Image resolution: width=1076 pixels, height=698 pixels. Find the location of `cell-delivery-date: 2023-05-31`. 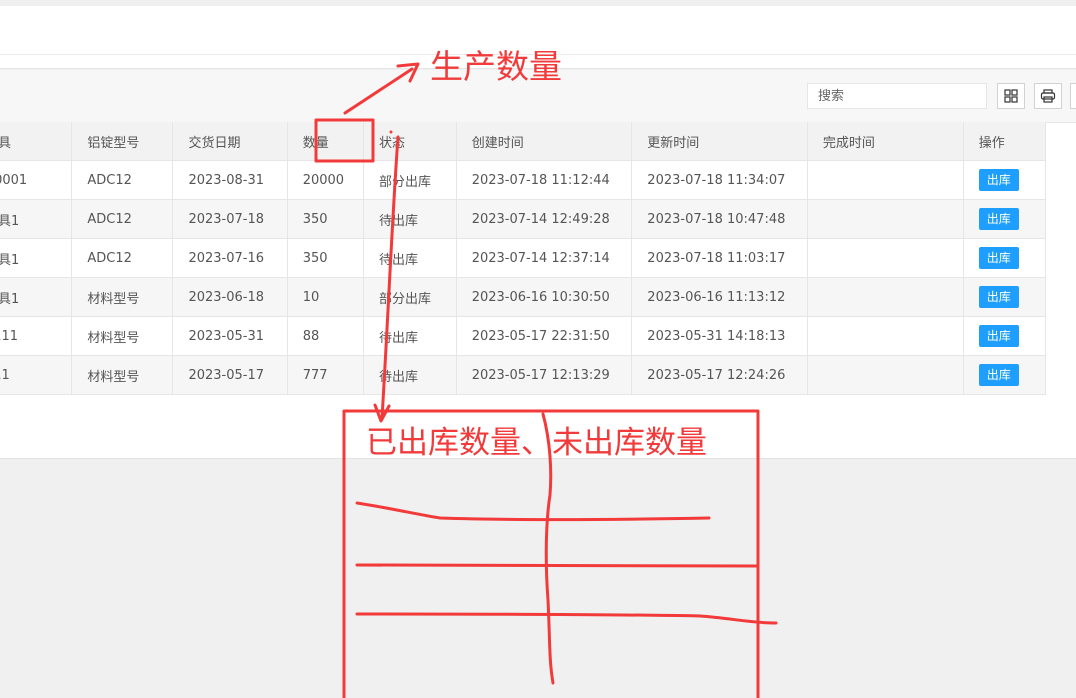

cell-delivery-date: 2023-05-31 is located at coordinates (230, 336).